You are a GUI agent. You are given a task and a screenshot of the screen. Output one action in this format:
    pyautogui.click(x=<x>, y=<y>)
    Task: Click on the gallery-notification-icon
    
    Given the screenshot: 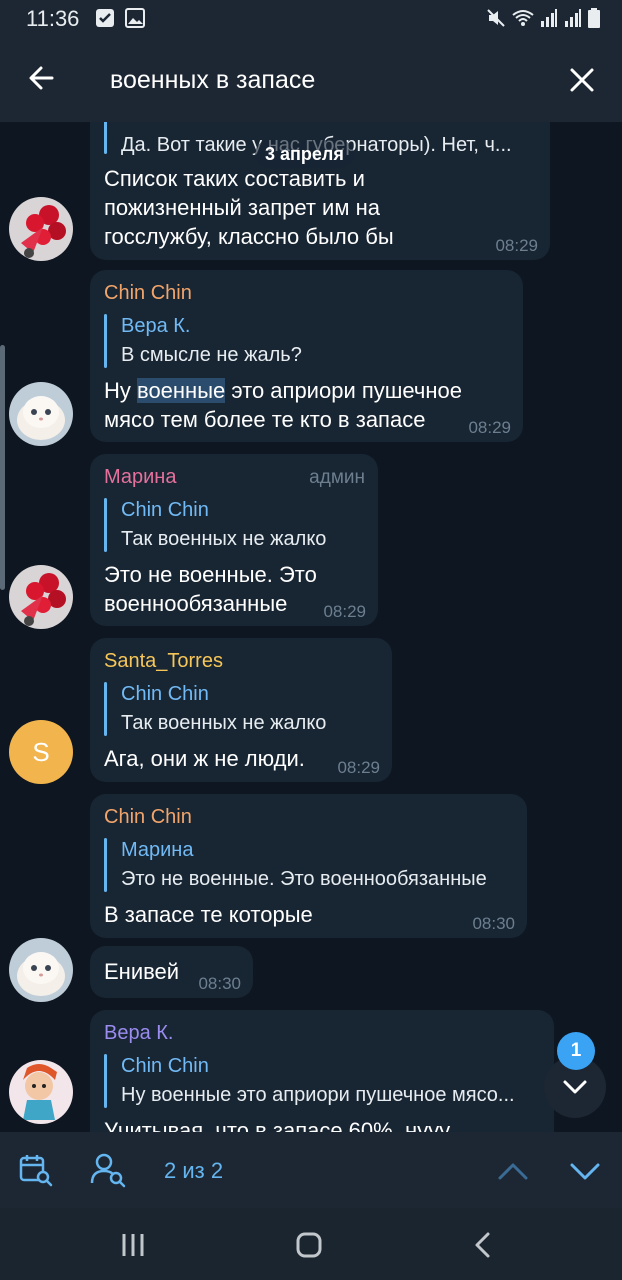 What is the action you would take?
    pyautogui.click(x=135, y=18)
    